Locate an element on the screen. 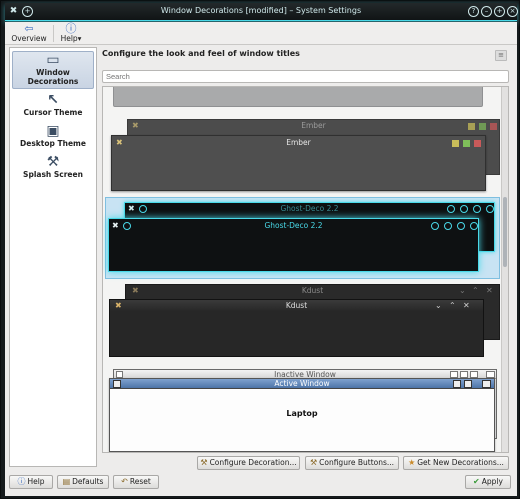  help-button: ⓘ Help is located at coordinates (31, 482).